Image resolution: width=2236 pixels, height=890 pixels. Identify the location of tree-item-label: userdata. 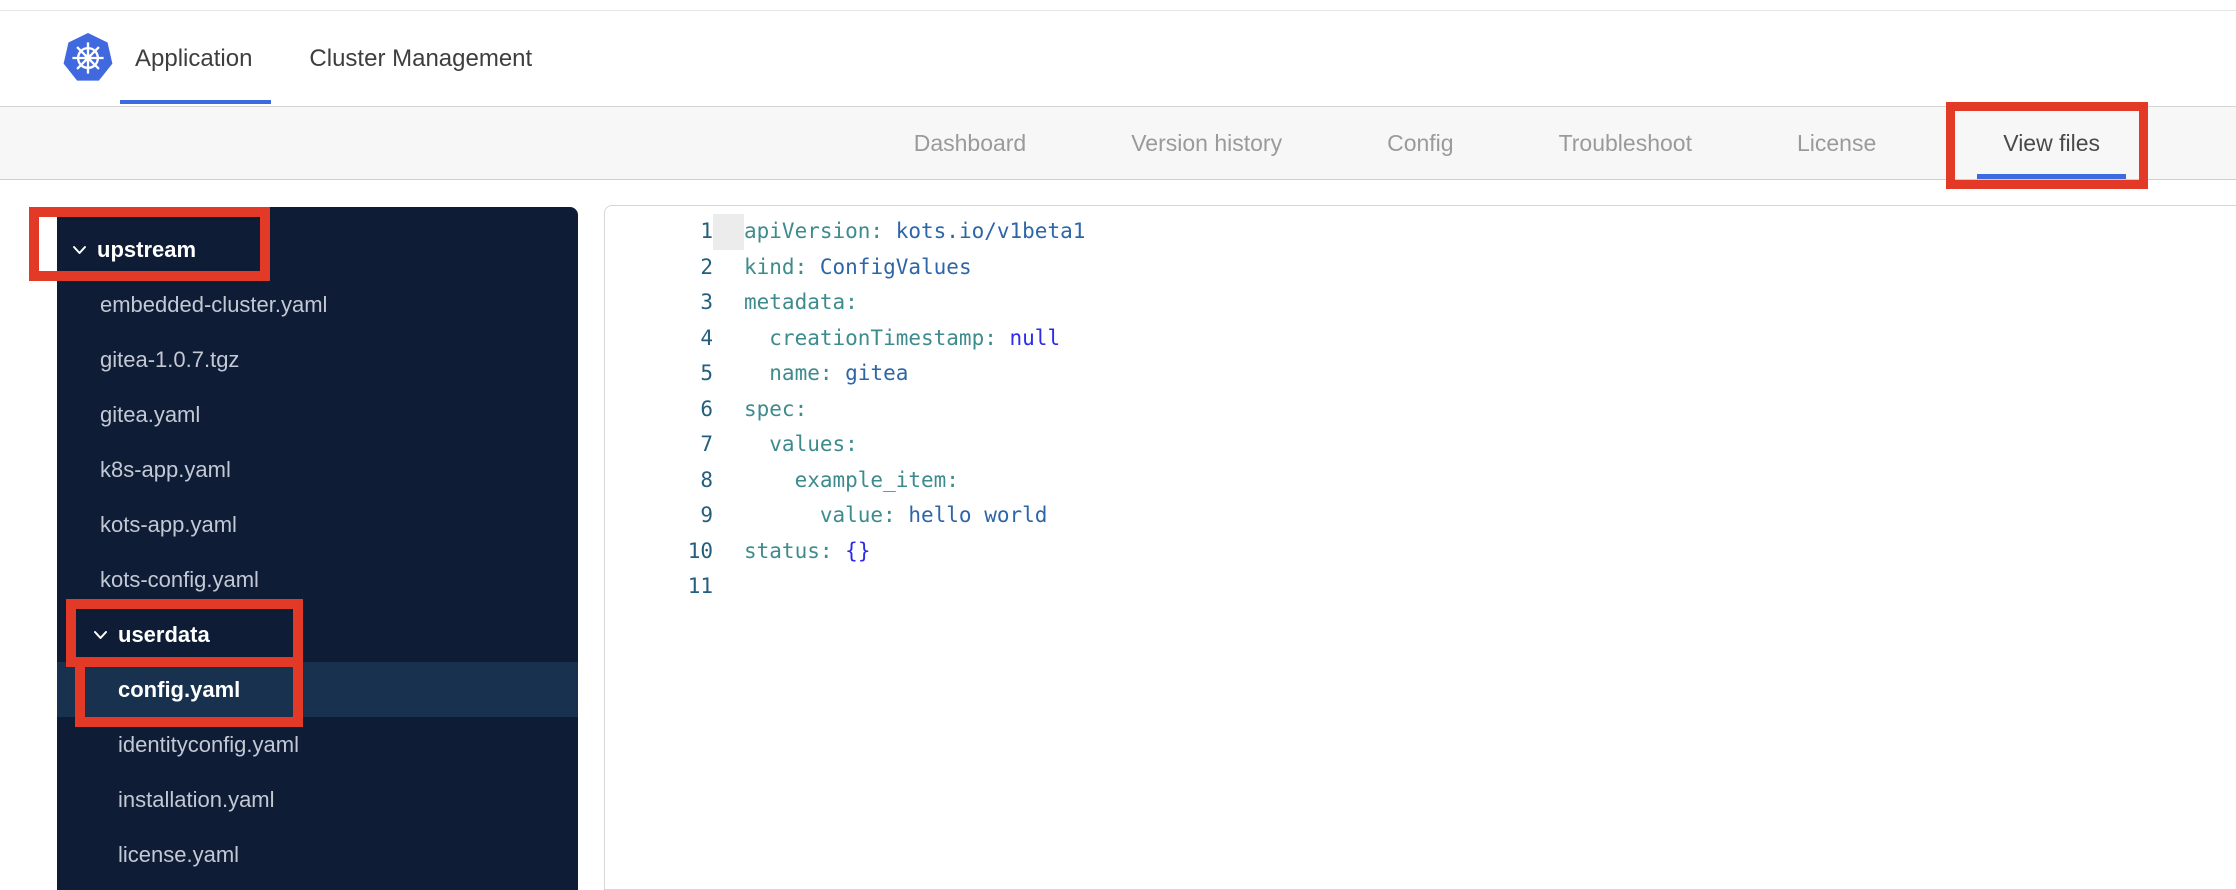
(164, 634).